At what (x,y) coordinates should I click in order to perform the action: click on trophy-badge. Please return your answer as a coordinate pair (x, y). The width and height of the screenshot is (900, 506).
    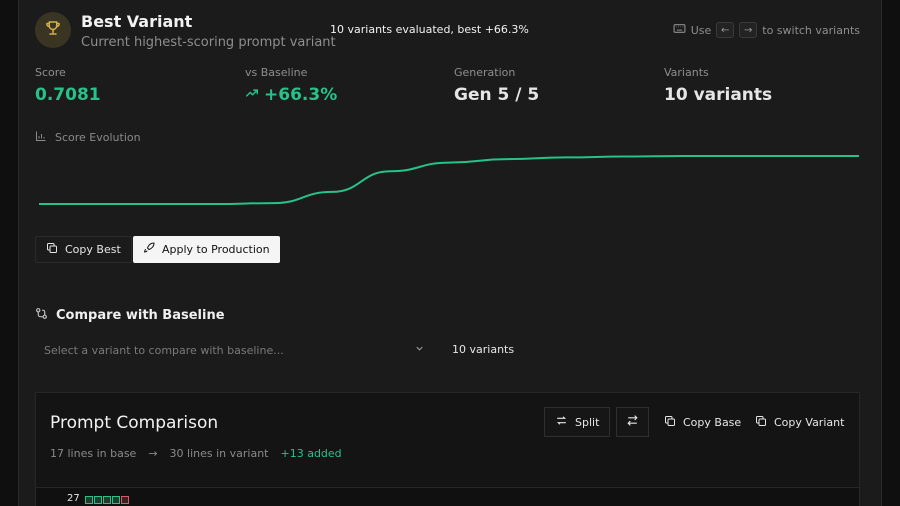
    Looking at the image, I should click on (53, 30).